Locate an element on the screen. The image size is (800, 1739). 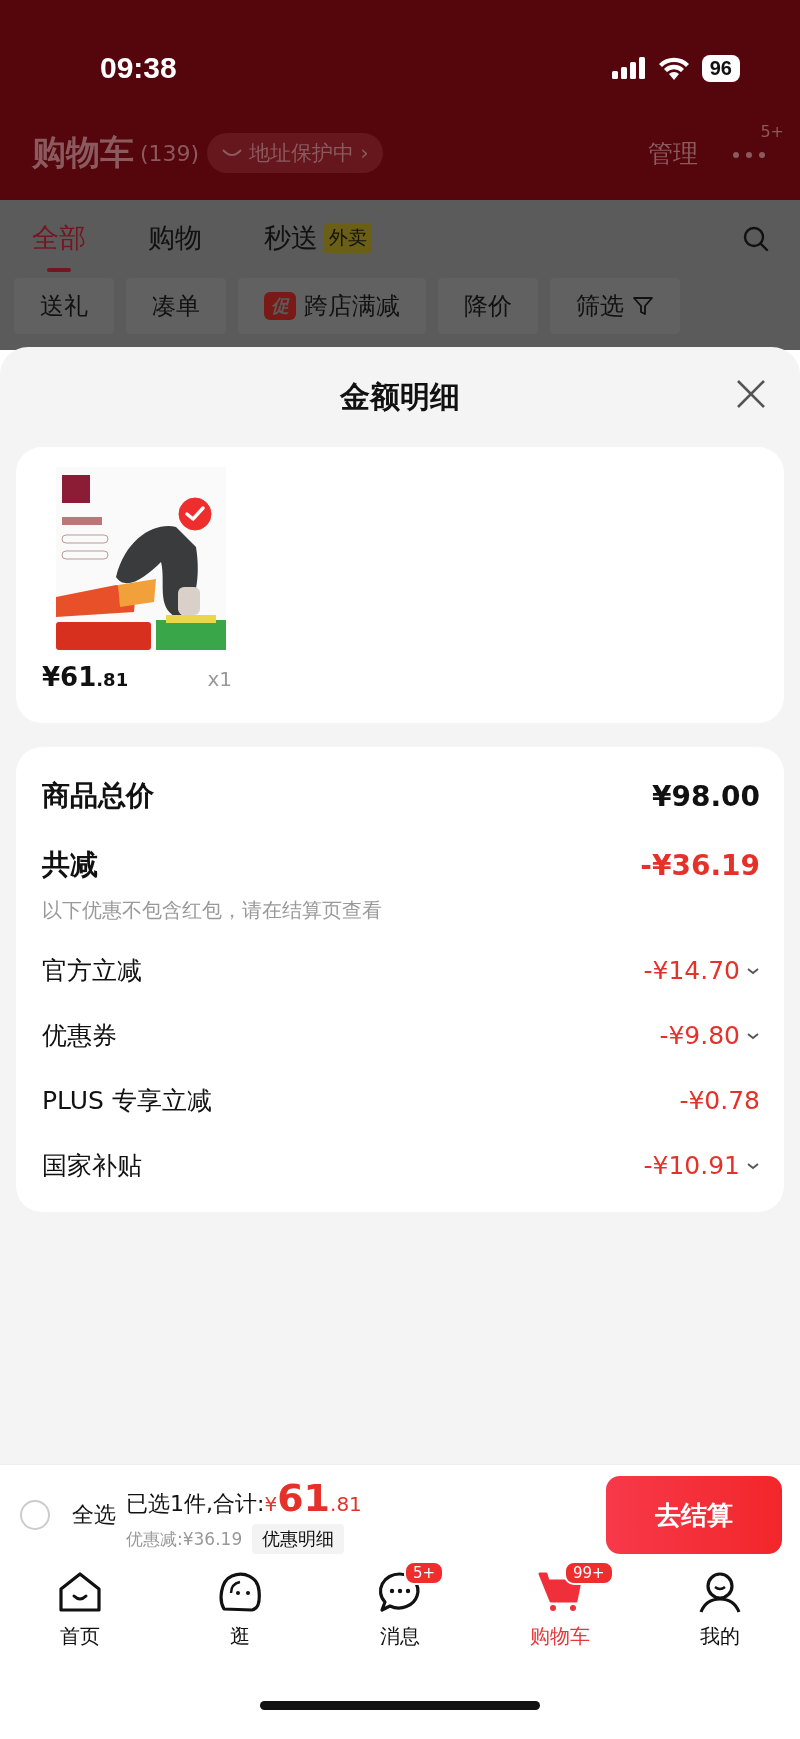
more-icon is located at coordinates (749, 154).